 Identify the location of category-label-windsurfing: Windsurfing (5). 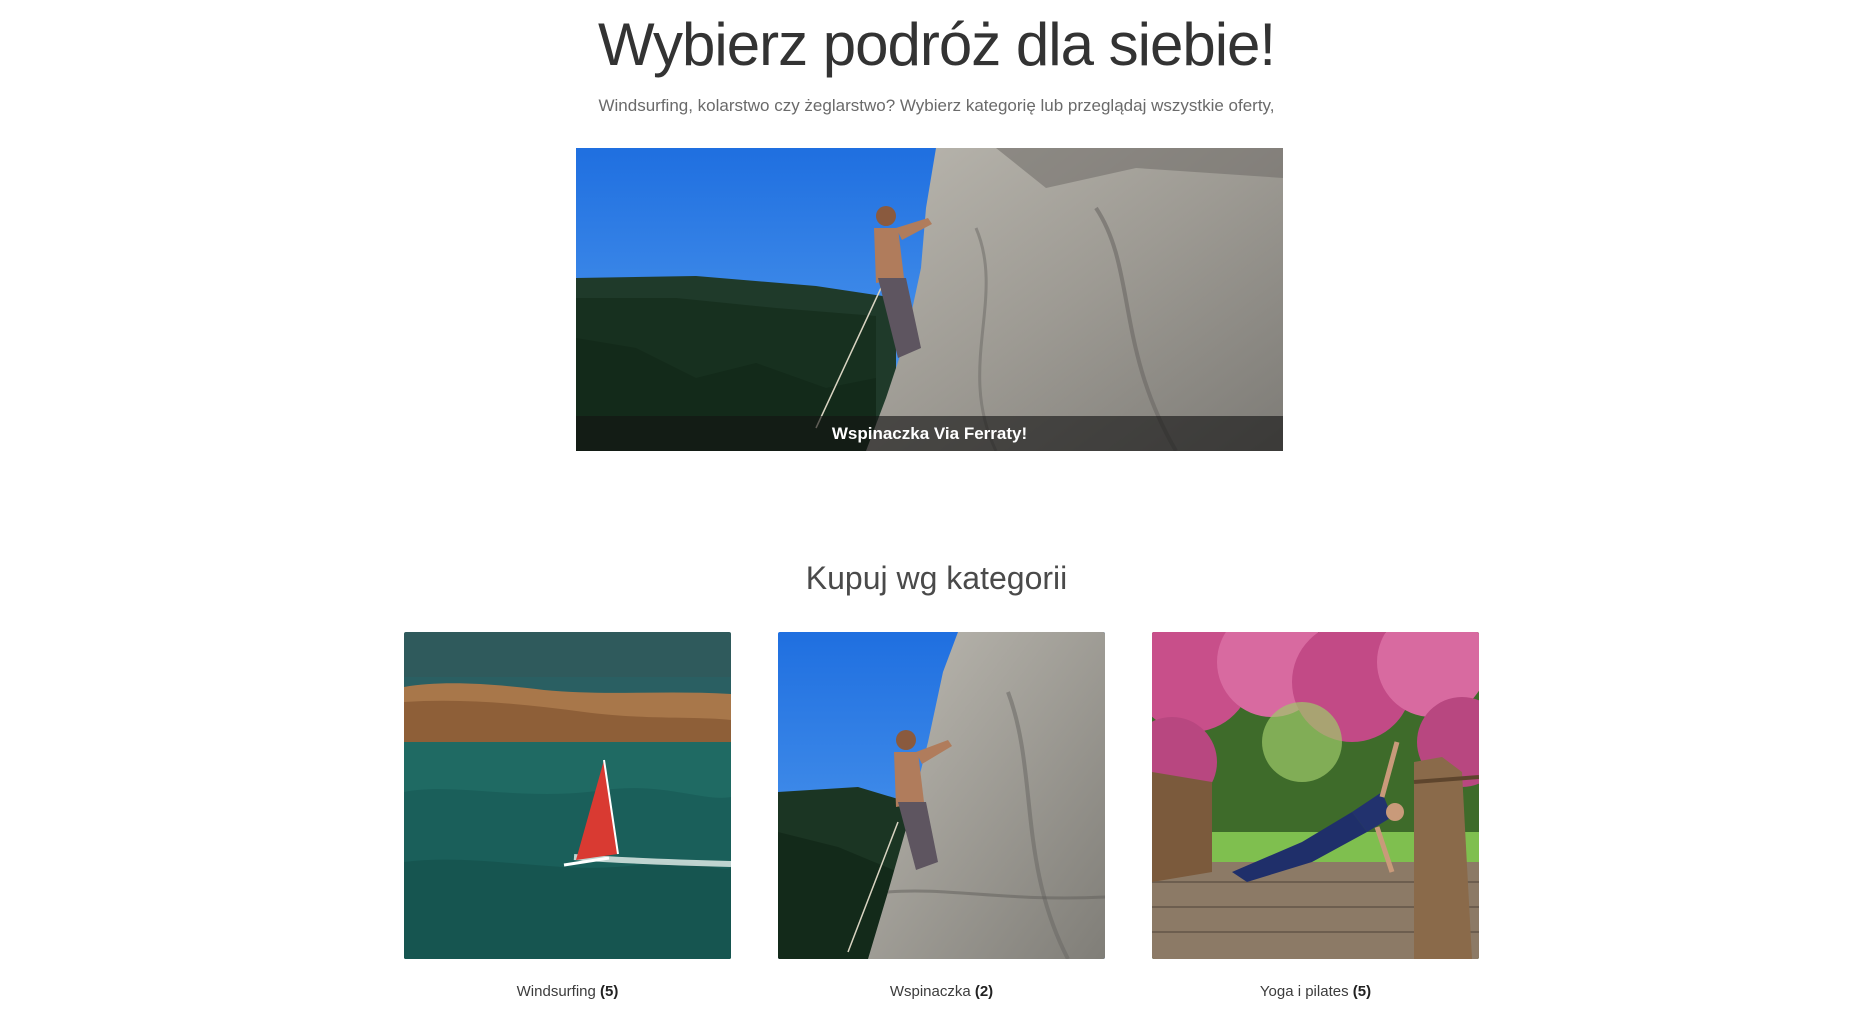
(567, 991).